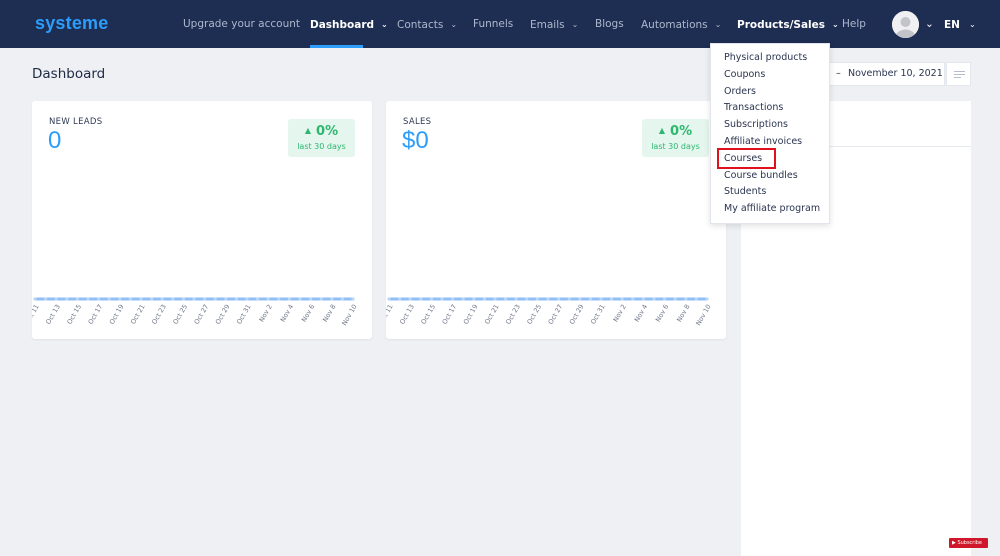 The image size is (1000, 556). I want to click on menu-item-orders: Orders, so click(740, 91).